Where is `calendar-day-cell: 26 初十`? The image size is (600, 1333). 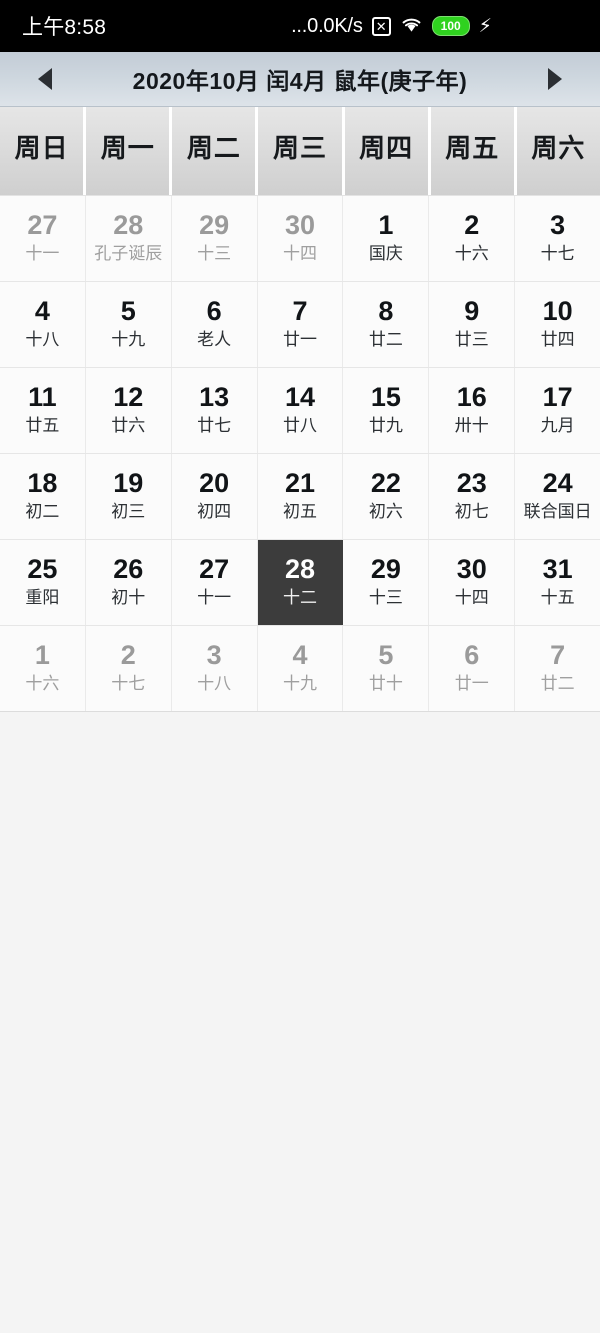
calendar-day-cell: 26 初十 is located at coordinates (128, 582).